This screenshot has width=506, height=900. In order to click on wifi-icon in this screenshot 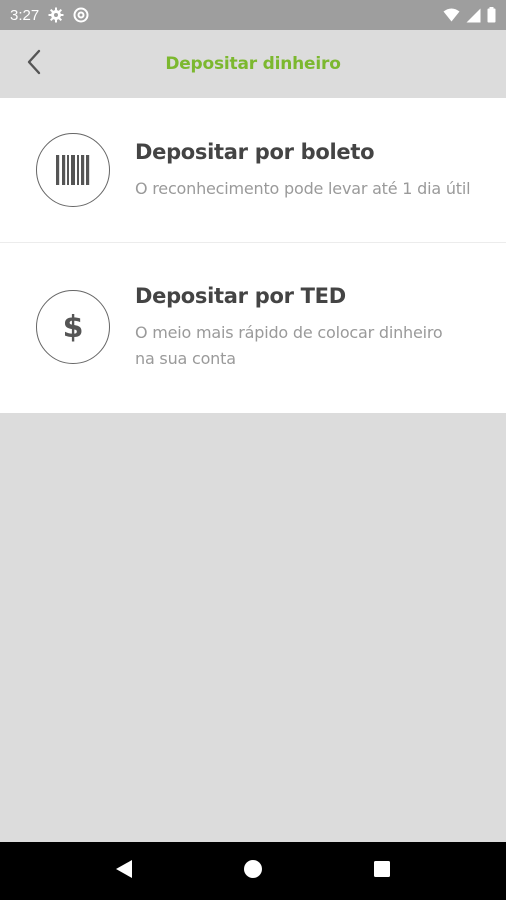, I will do `click(451, 15)`.